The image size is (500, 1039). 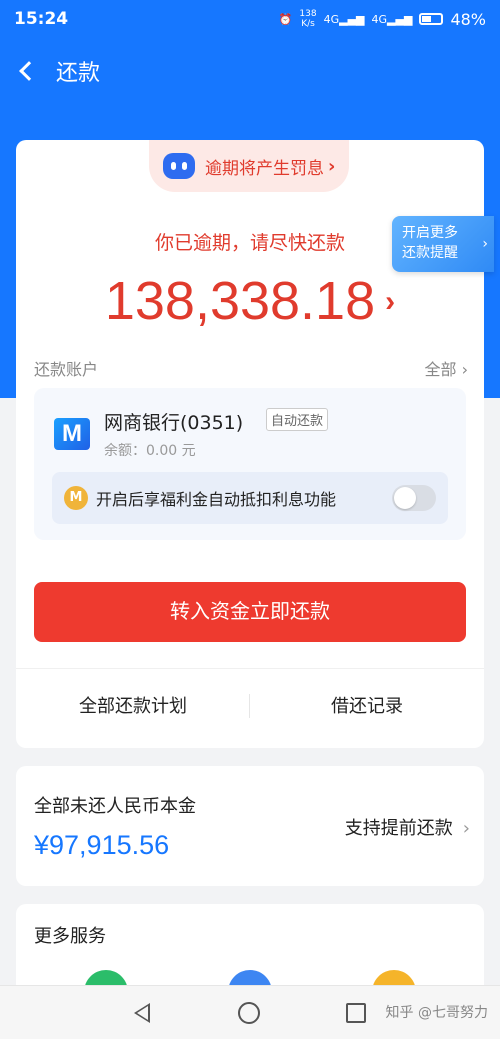 I want to click on battery-percent: 48%, so click(x=468, y=19).